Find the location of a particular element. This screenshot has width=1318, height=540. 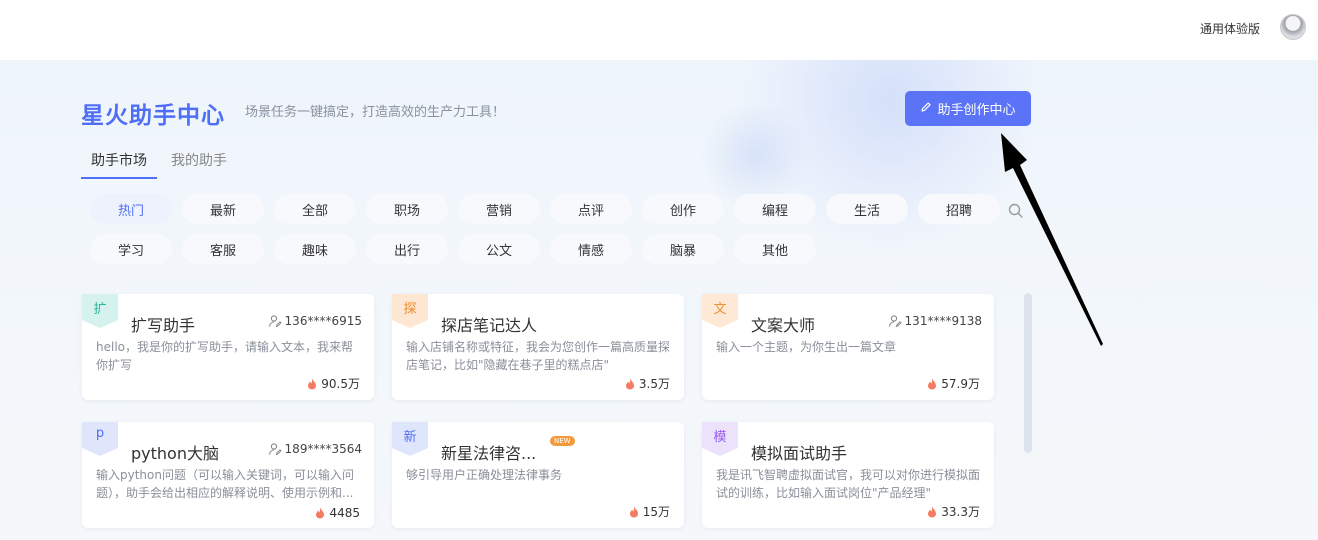

card-usage: 57.9万 is located at coordinates (953, 383).